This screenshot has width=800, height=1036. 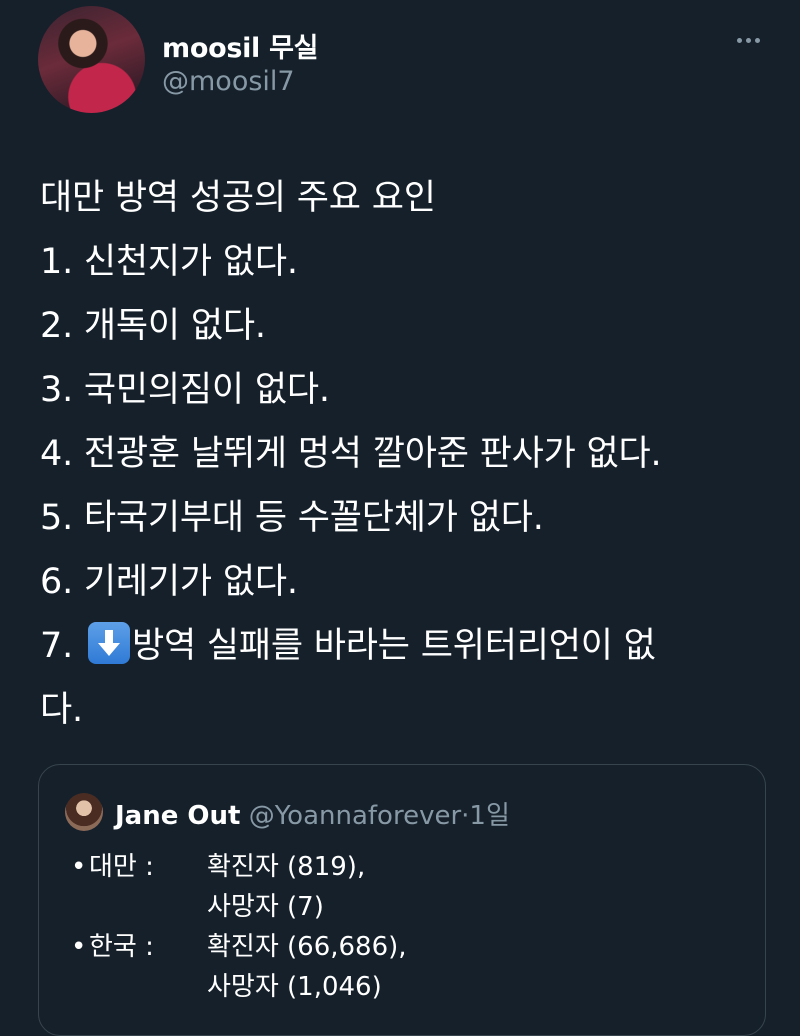 I want to click on tweet-line-prefix: 7., so click(x=56, y=646).